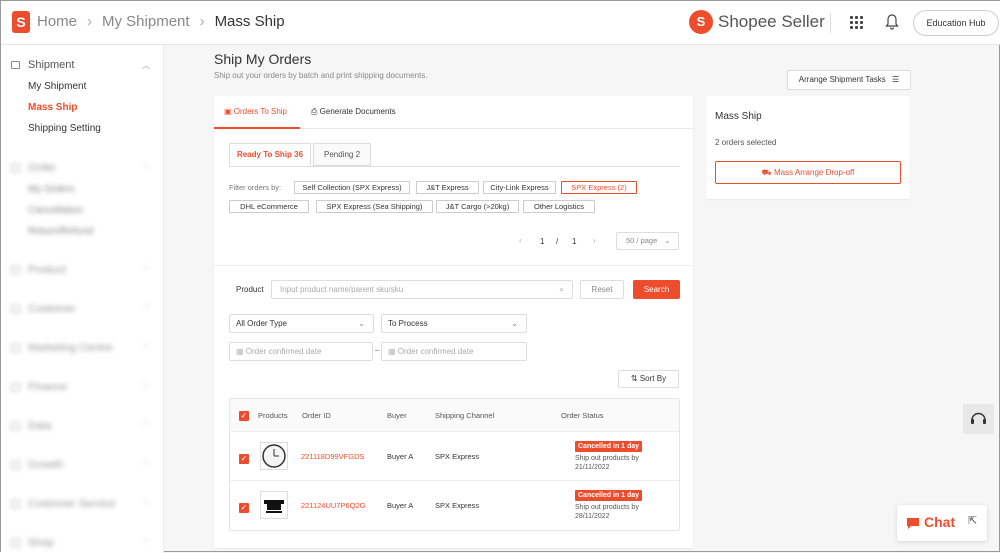 This screenshot has width=1000, height=553. Describe the element at coordinates (656, 289) in the screenshot. I see `search-button: Search` at that location.